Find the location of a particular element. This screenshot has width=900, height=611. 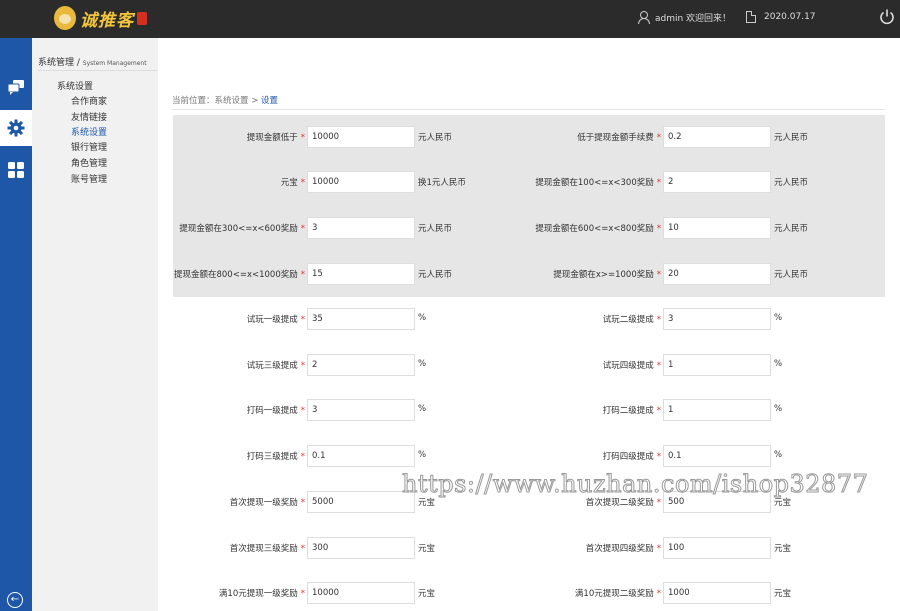

menu-group-system-settings: 系统设置 is located at coordinates (75, 85).